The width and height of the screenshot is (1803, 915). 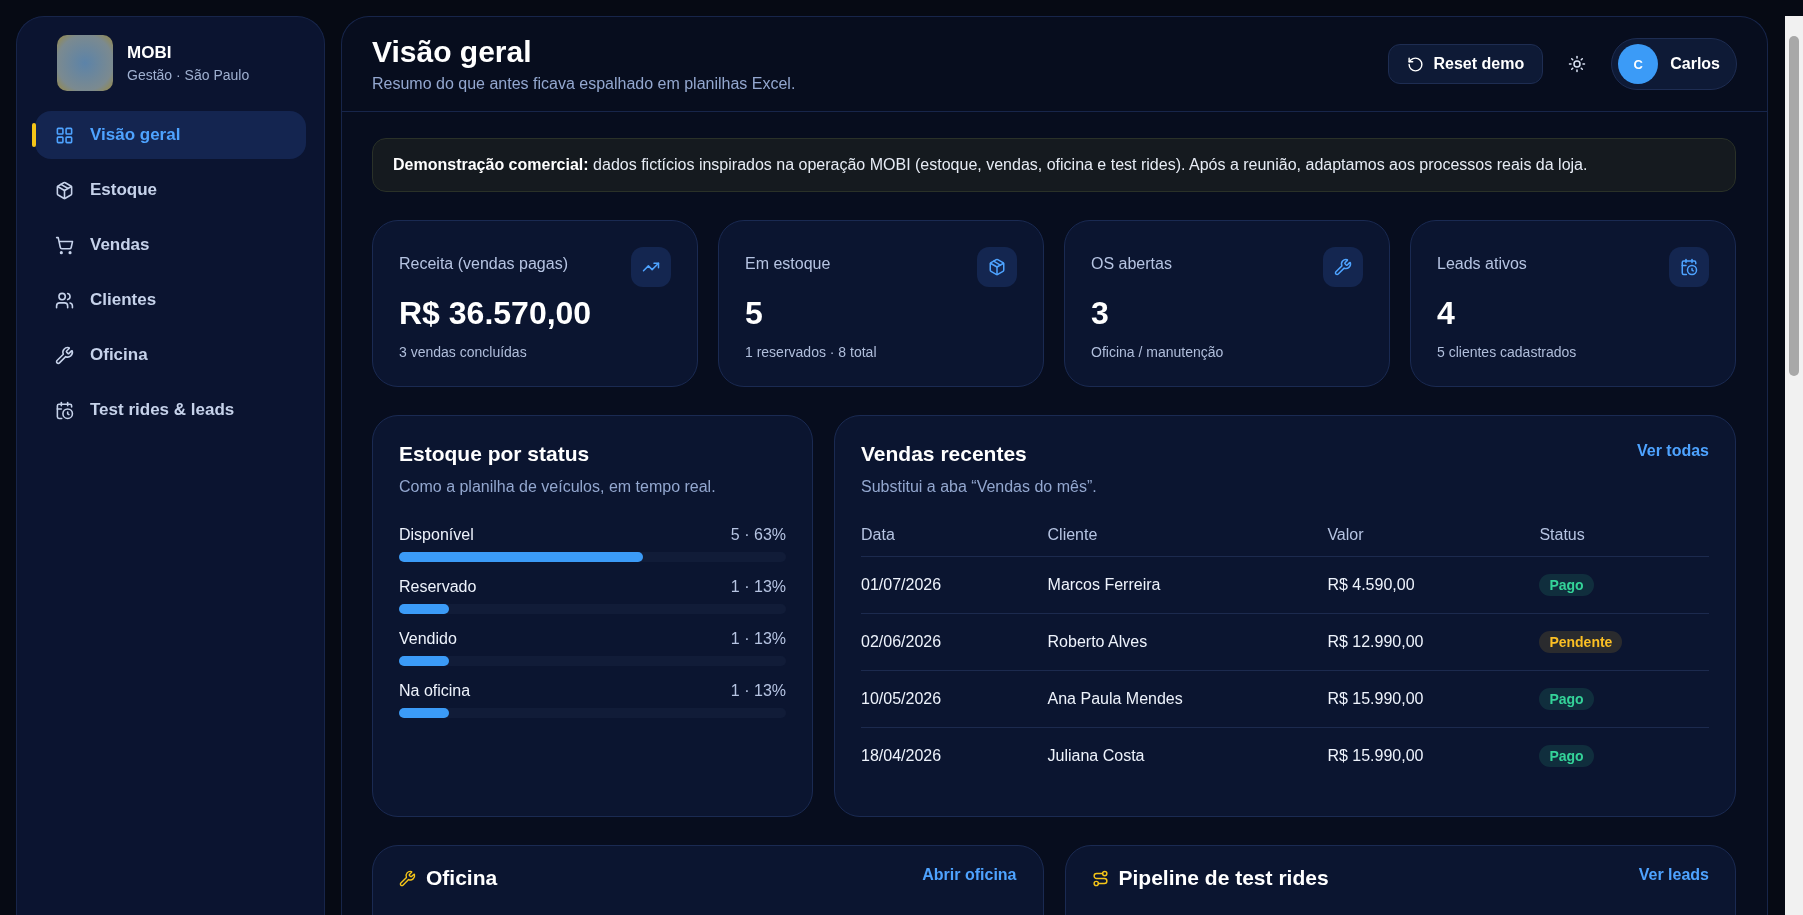 What do you see at coordinates (64, 300) in the screenshot?
I see `users-icon` at bounding box center [64, 300].